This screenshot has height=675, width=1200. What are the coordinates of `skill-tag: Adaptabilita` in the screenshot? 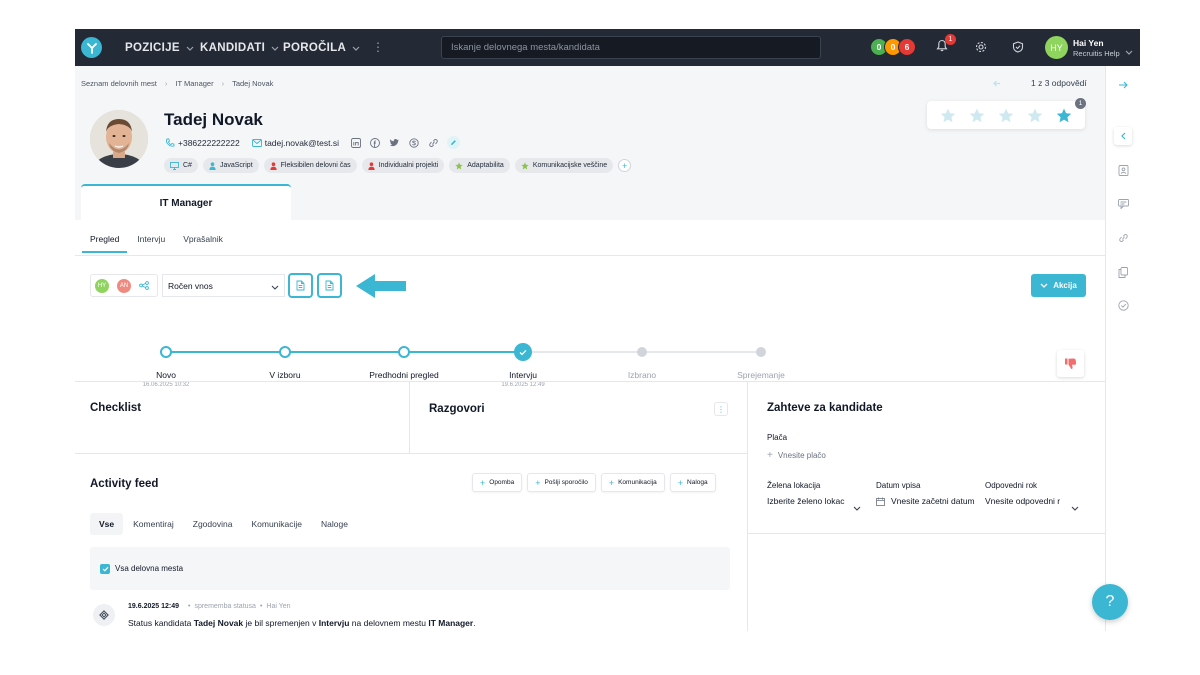 It's located at (479, 165).